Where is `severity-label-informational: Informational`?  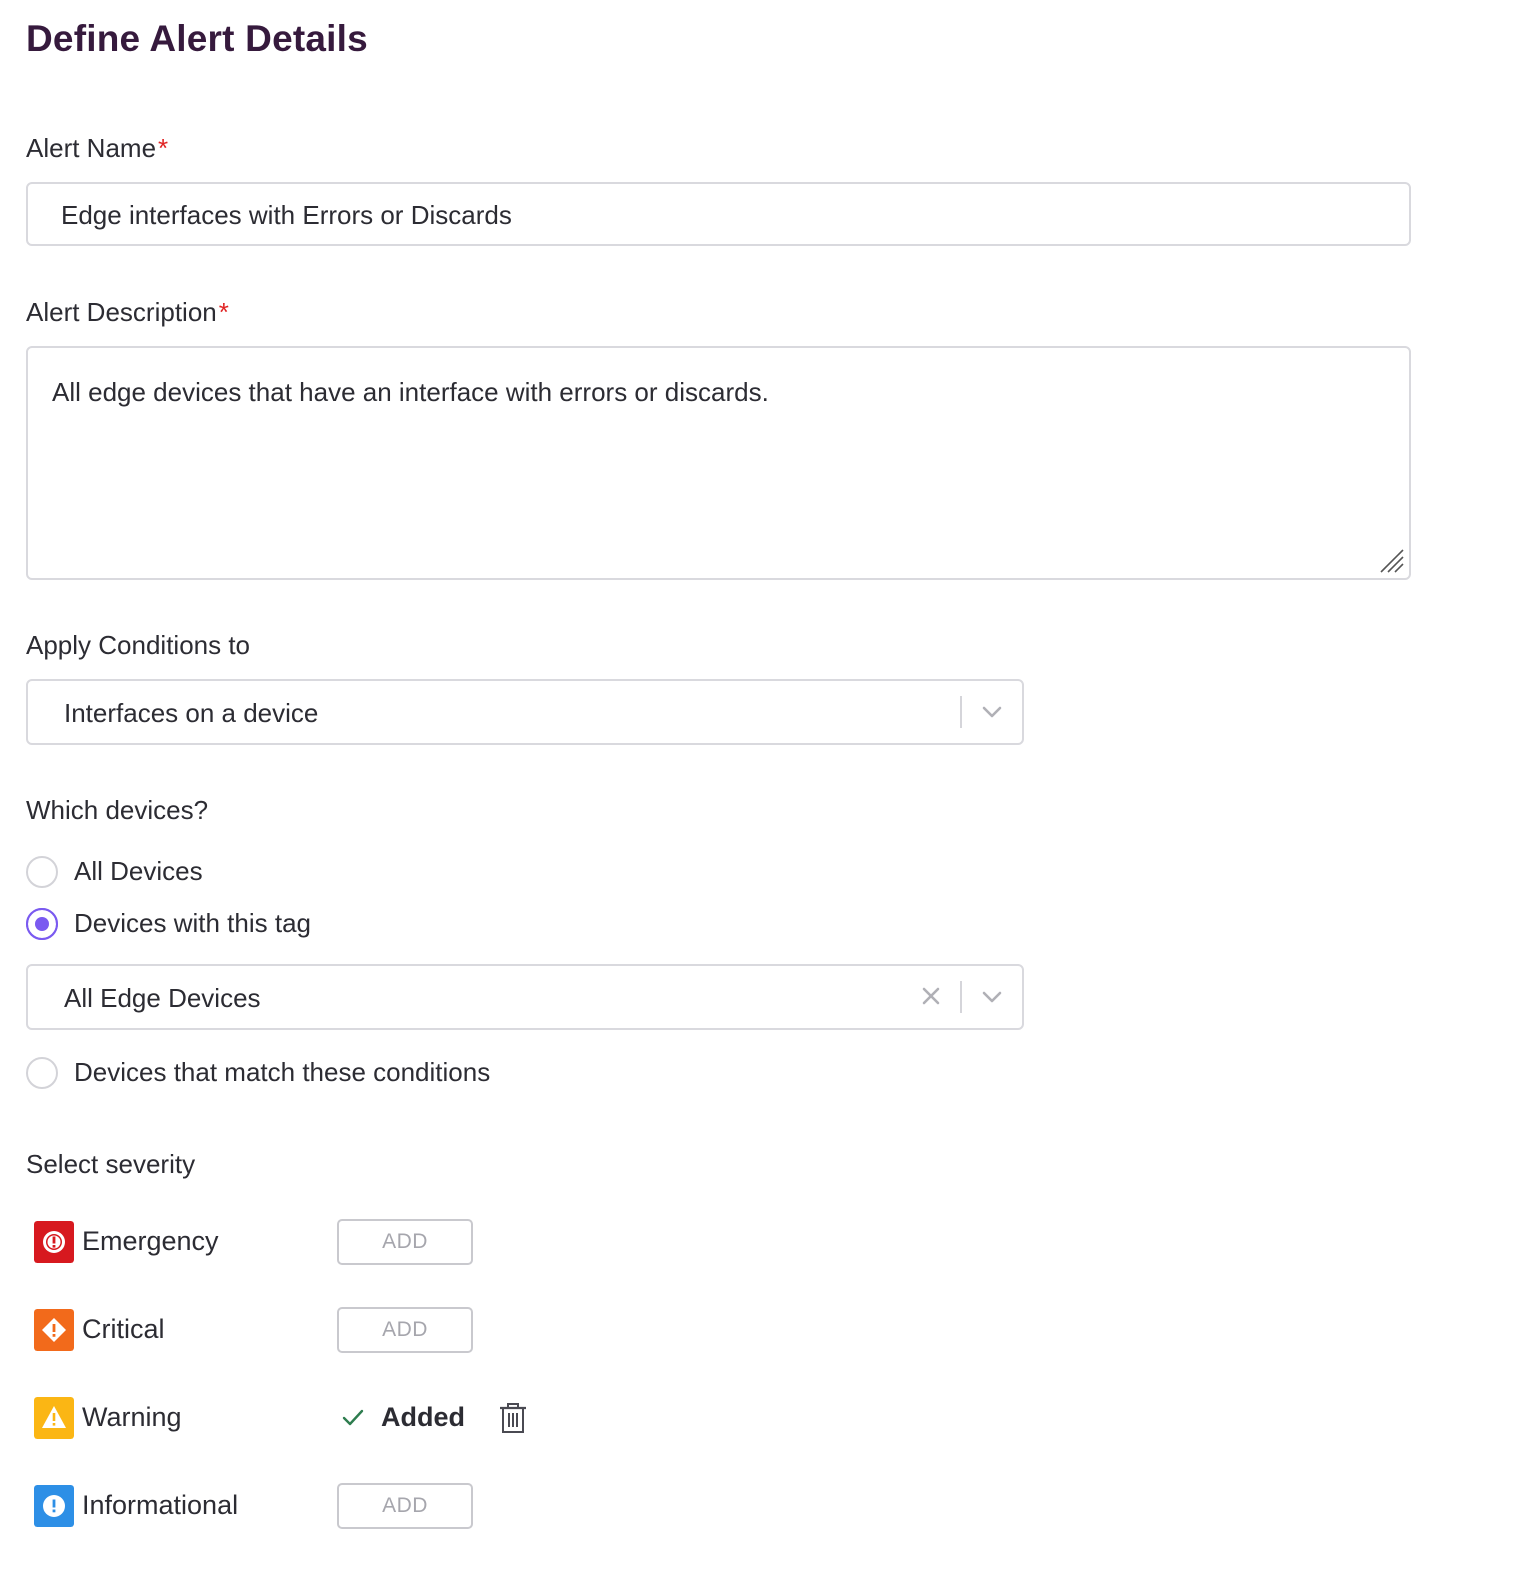 severity-label-informational: Informational is located at coordinates (160, 1505).